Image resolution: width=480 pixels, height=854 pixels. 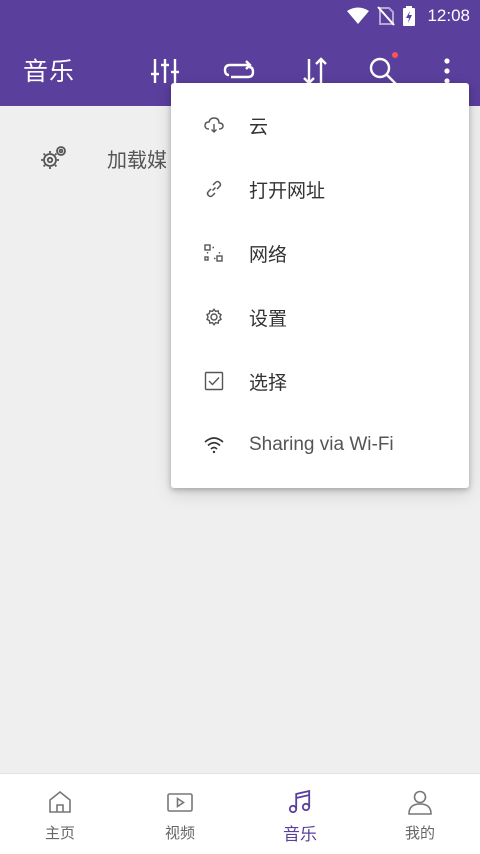 I want to click on menu-item-label: 云, so click(x=259, y=126).